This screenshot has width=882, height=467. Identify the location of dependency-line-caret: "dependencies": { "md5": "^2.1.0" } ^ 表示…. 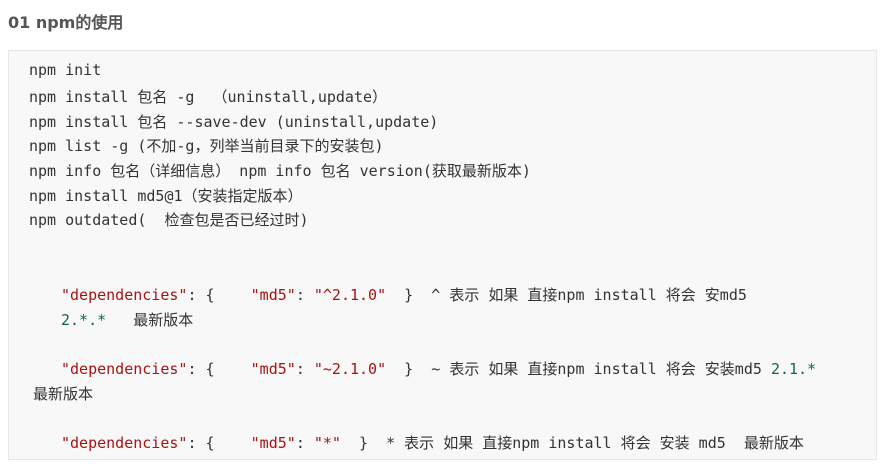
(404, 294).